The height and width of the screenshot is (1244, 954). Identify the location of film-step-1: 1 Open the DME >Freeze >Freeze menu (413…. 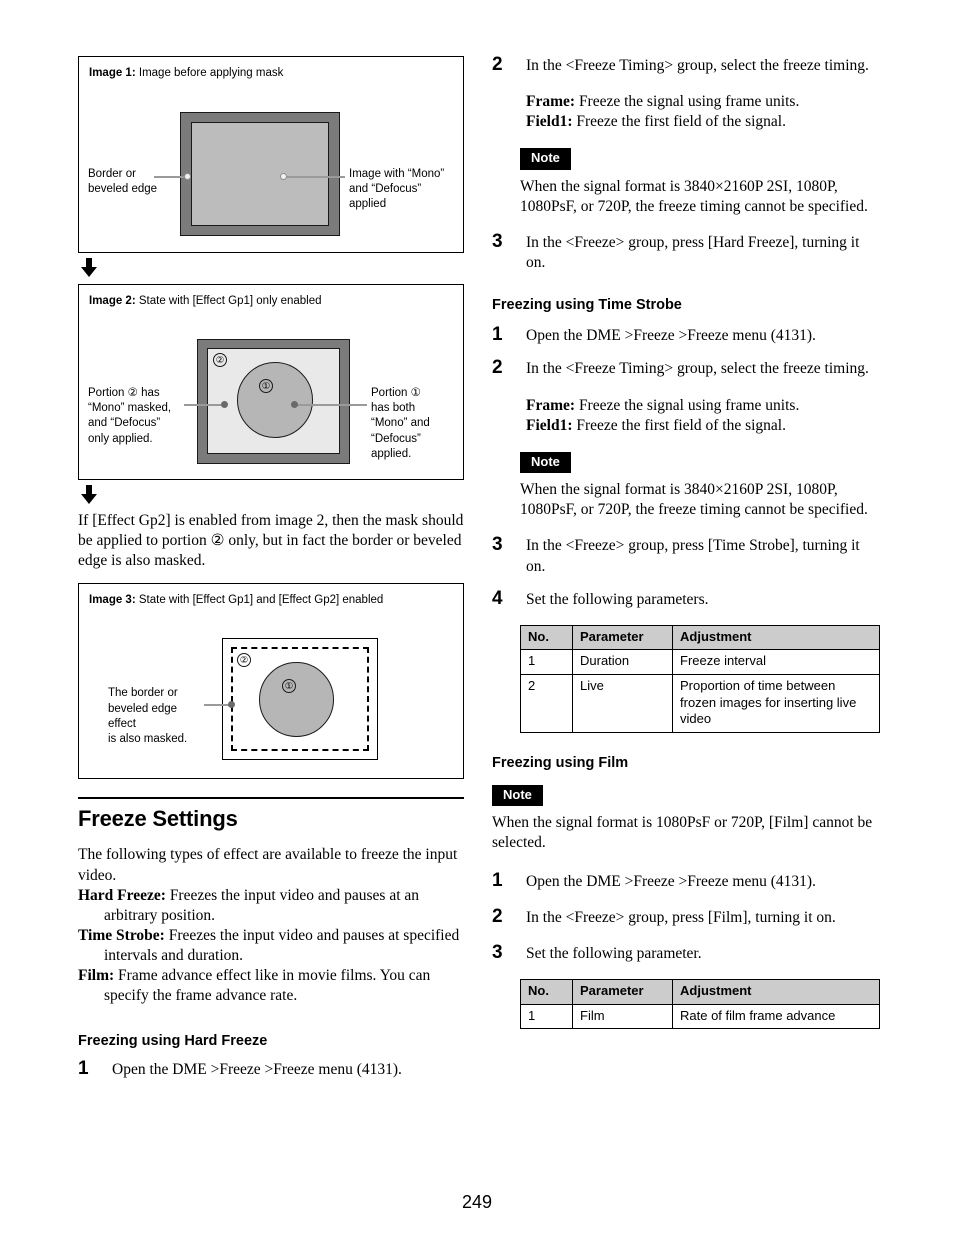
(687, 880).